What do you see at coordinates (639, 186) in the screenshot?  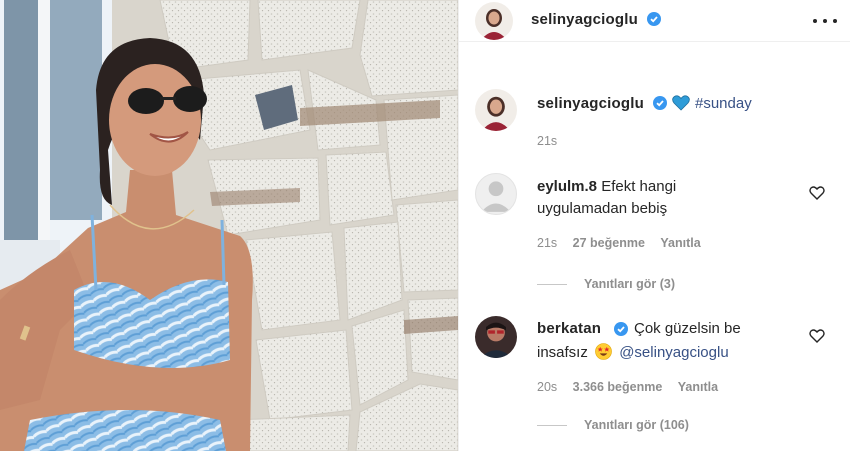 I see `comment-body-line1: Efekt hangi` at bounding box center [639, 186].